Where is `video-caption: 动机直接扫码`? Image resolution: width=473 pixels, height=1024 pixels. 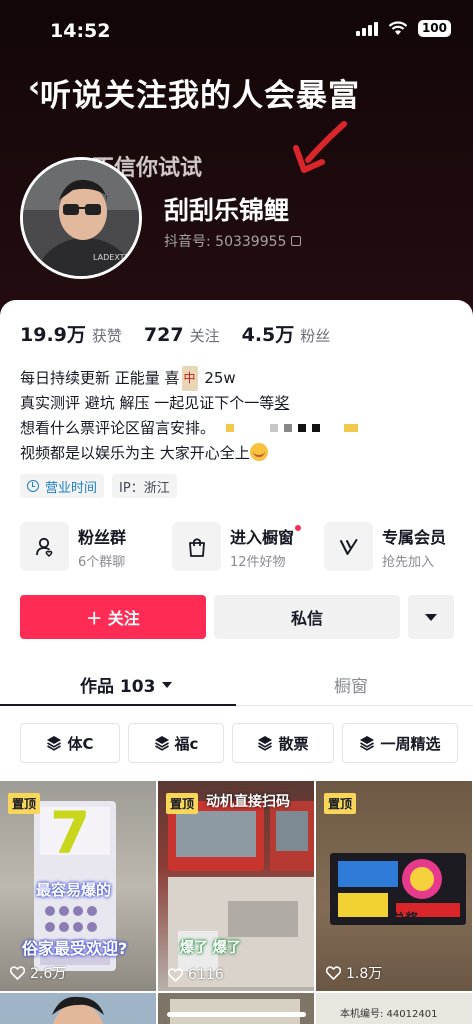 video-caption: 动机直接扫码 is located at coordinates (248, 802).